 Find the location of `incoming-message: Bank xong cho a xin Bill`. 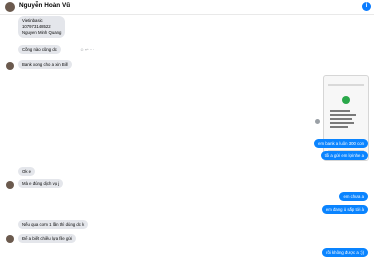

incoming-message: Bank xong cho a xin Bill is located at coordinates (45, 65).